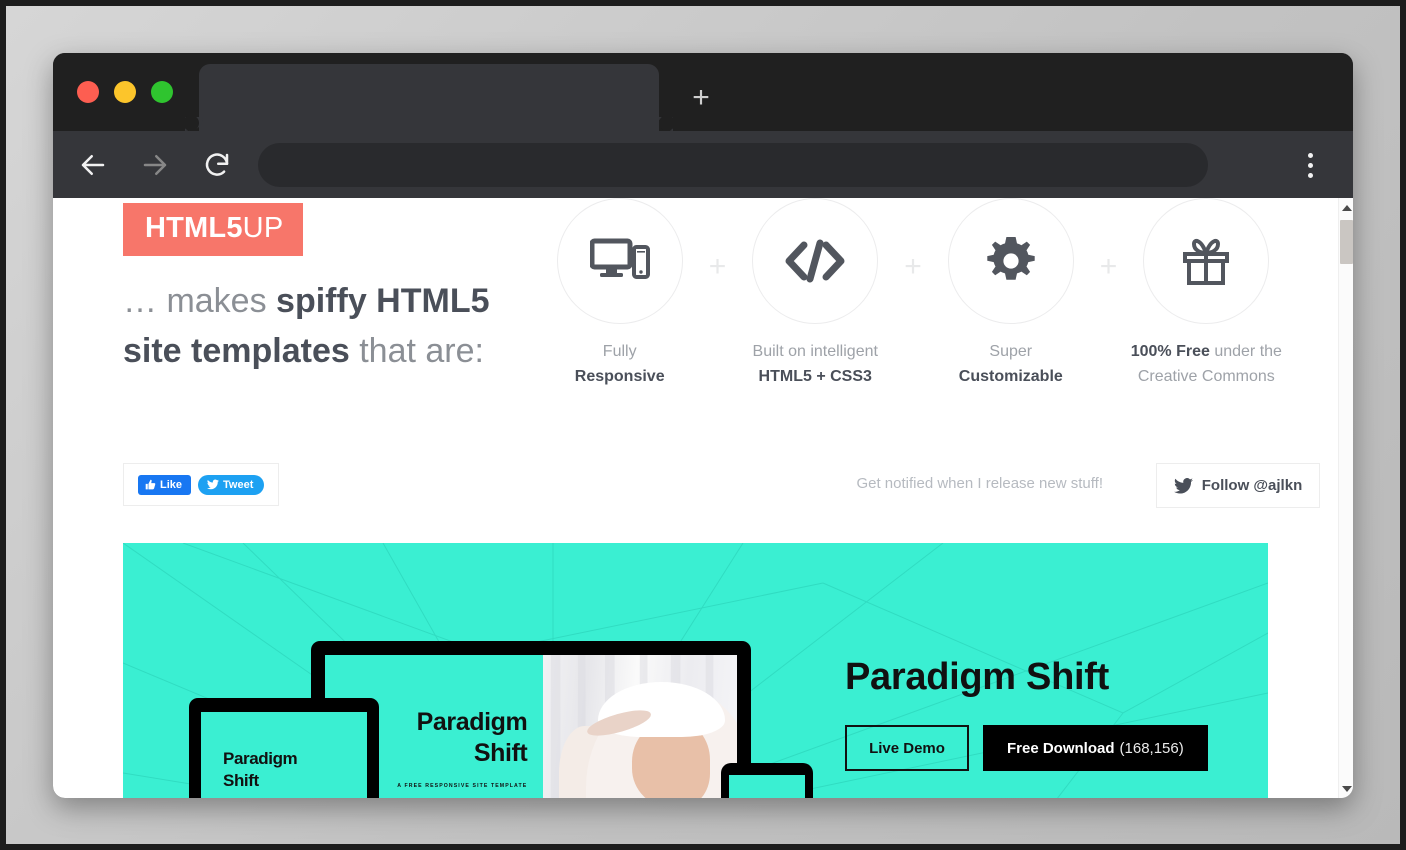  Describe the element at coordinates (162, 92) in the screenshot. I see `maximize-window-button` at that location.